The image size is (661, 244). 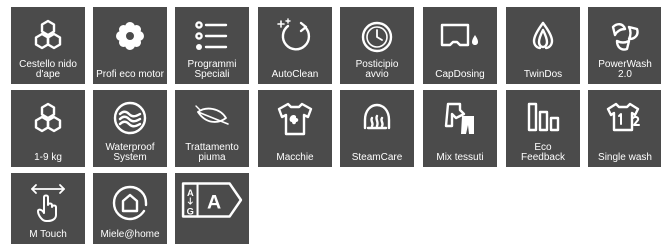 I want to click on feature-label: Posticipio avvio, so click(x=377, y=69).